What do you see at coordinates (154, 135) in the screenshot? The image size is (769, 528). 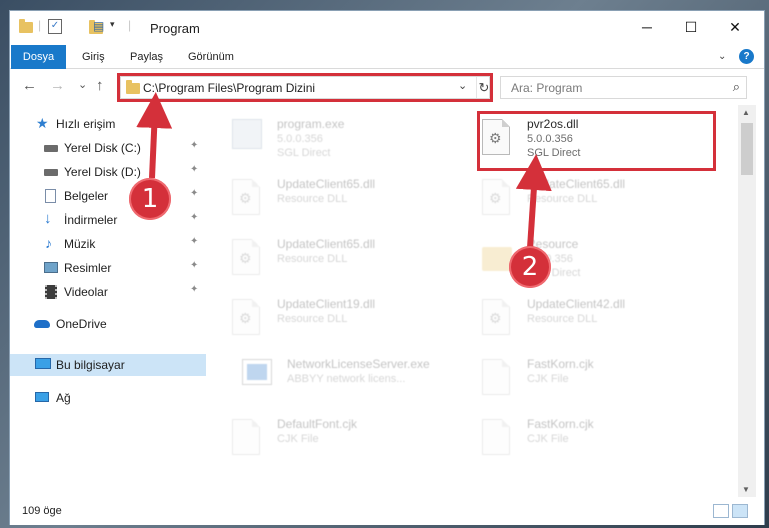 I see `arrow-to-address` at bounding box center [154, 135].